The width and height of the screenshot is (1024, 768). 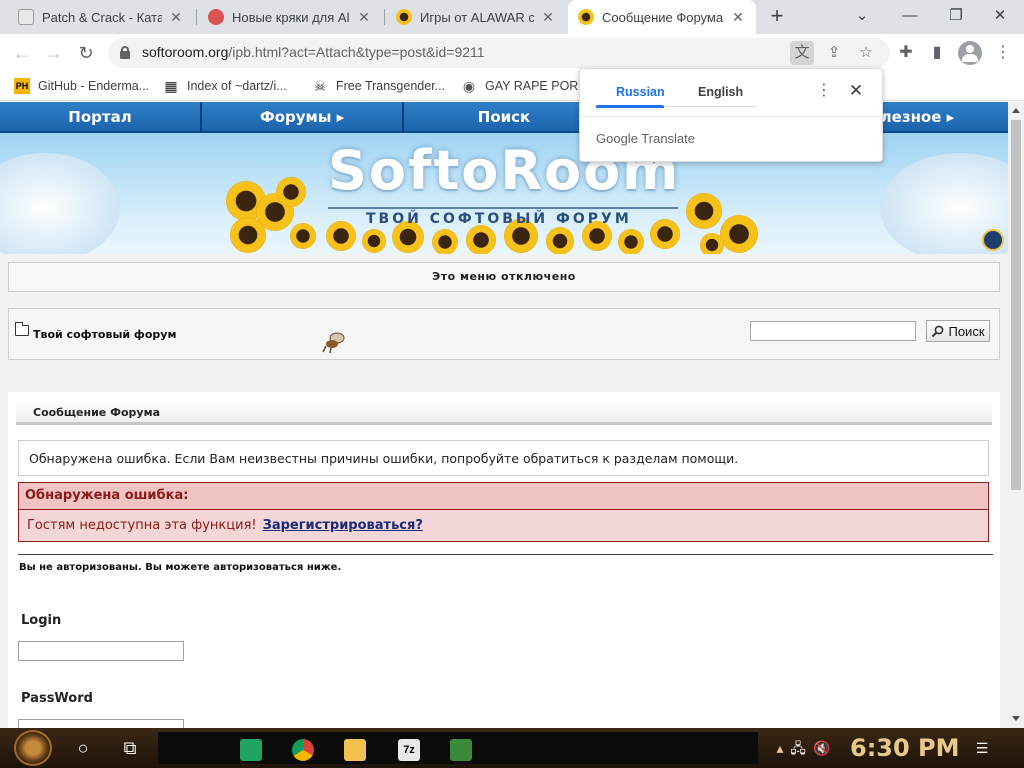 What do you see at coordinates (833, 331) in the screenshot?
I see `site-search-input` at bounding box center [833, 331].